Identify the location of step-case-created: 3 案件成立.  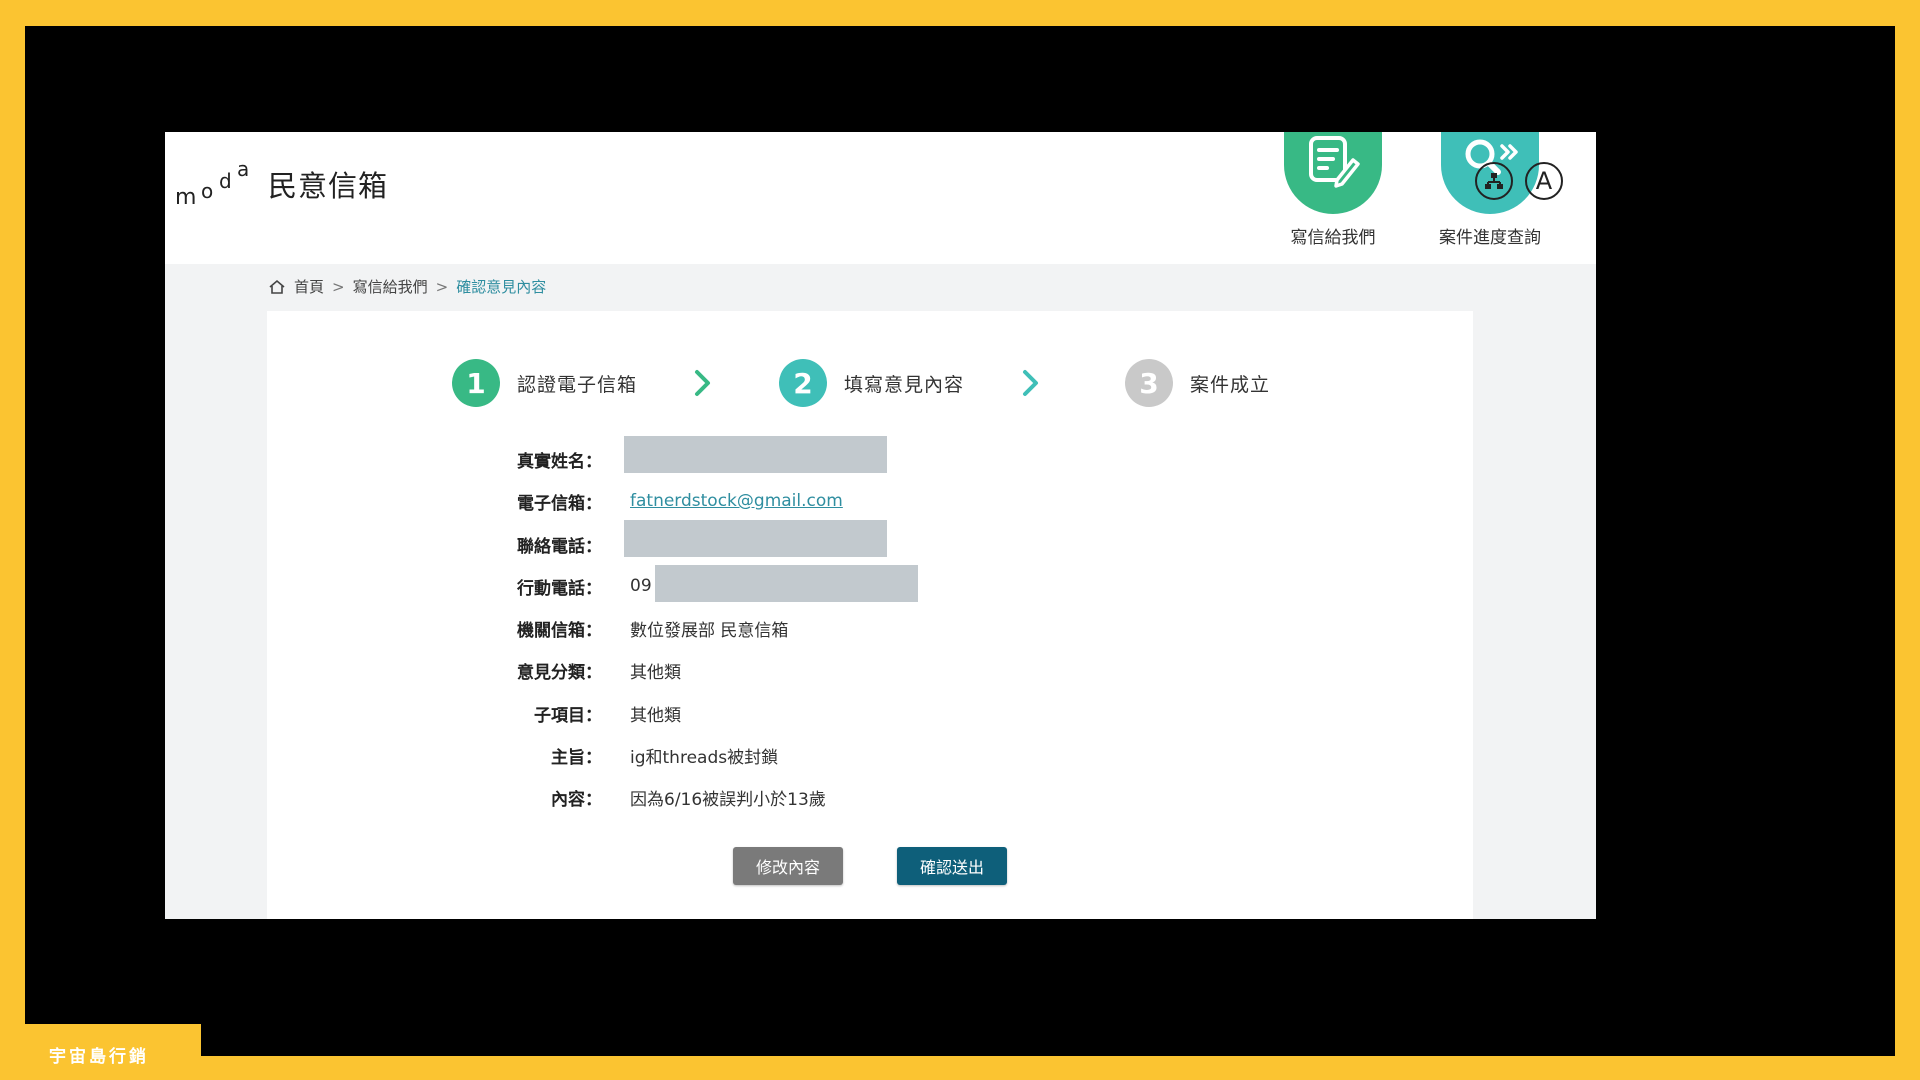
(1197, 383).